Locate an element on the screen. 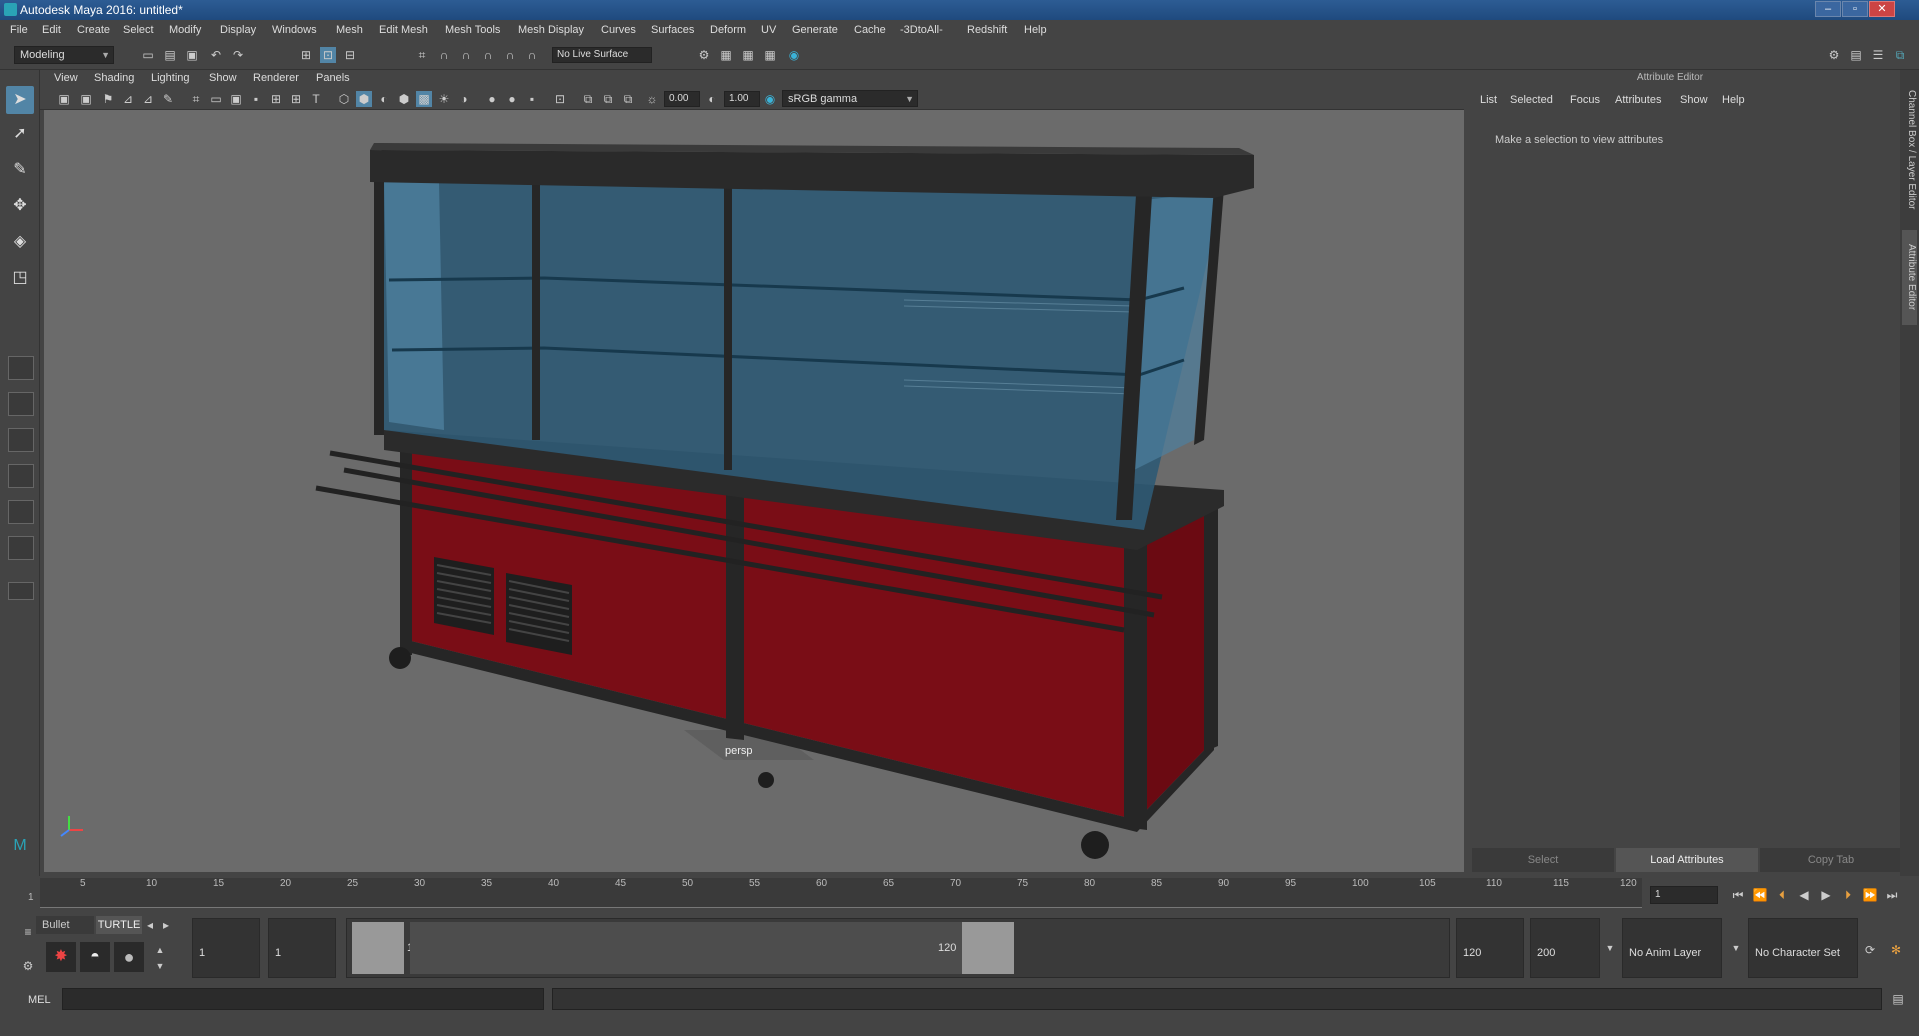 The height and width of the screenshot is (1036, 1919). ae-select-button: Select is located at coordinates (1543, 860).